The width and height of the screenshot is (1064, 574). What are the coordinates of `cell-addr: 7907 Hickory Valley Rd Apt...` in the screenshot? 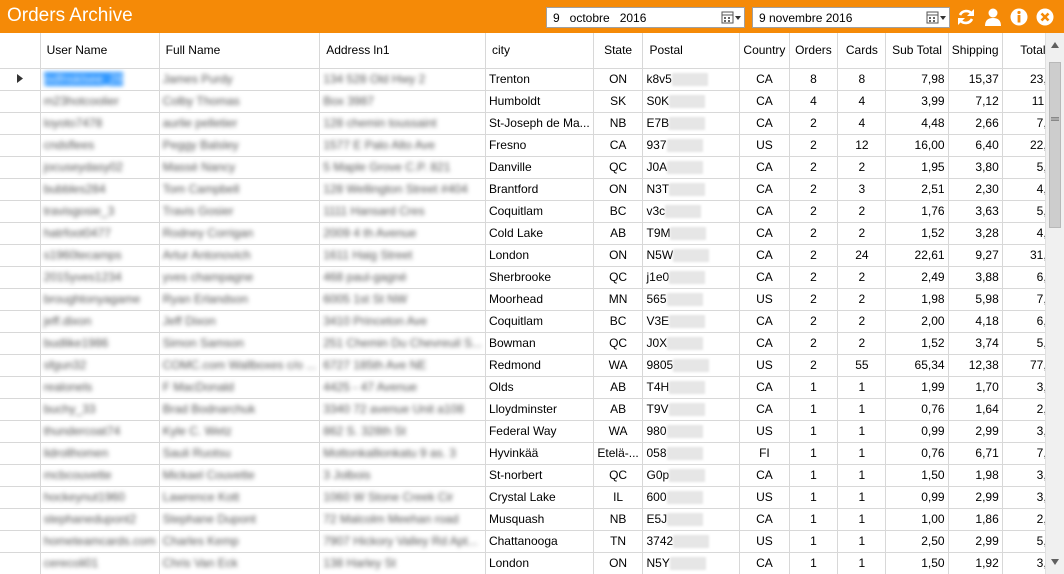 It's located at (402, 541).